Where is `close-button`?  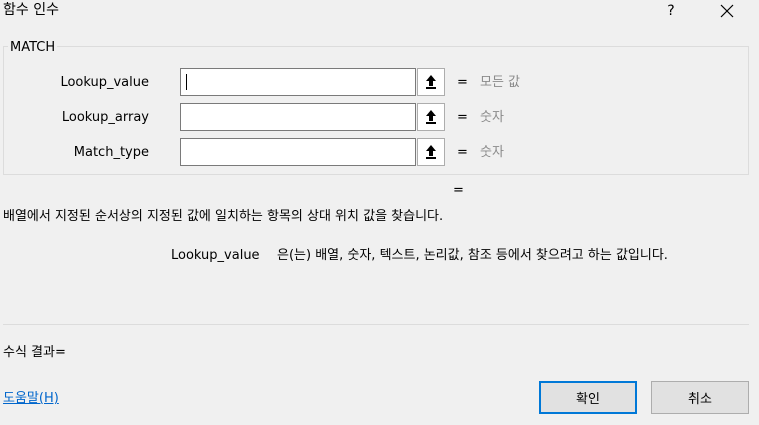 close-button is located at coordinates (727, 11).